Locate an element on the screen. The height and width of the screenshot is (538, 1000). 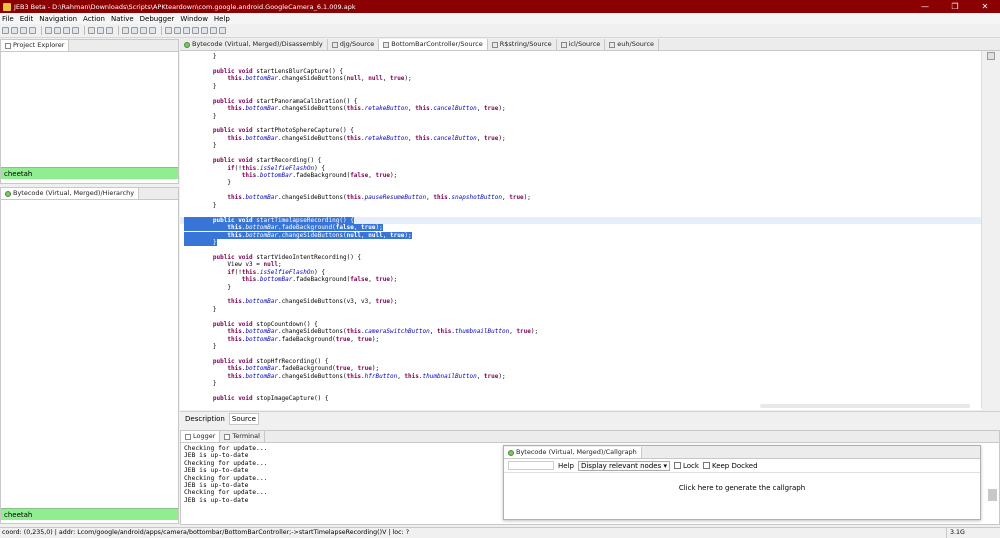
close-button: ✕ is located at coordinates (985, 6).